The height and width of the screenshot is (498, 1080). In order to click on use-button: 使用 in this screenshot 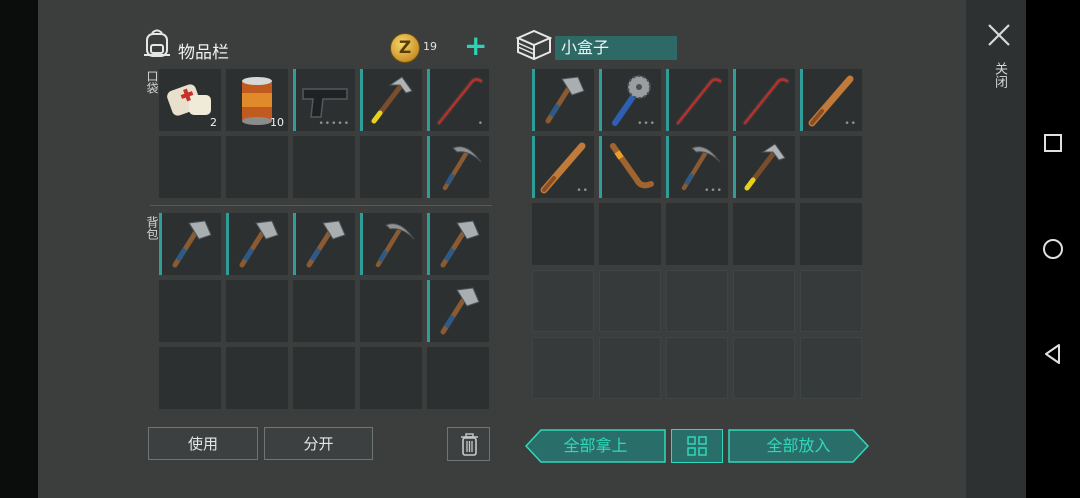, I will do `click(203, 443)`.